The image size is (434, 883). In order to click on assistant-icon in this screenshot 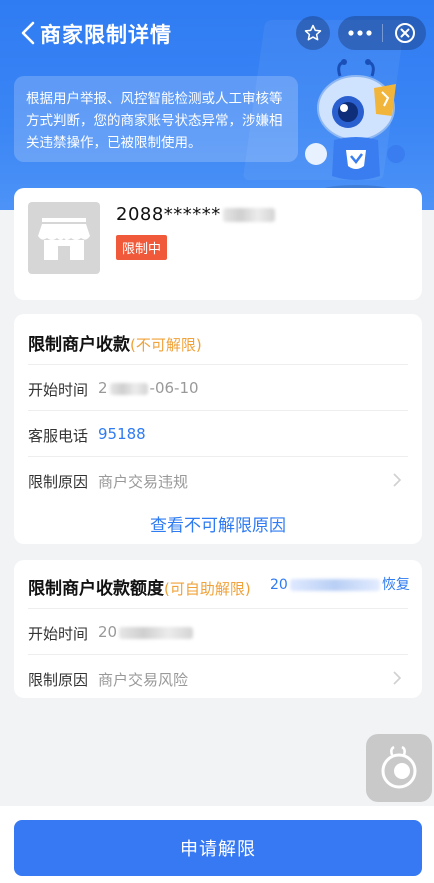, I will do `click(399, 767)`.